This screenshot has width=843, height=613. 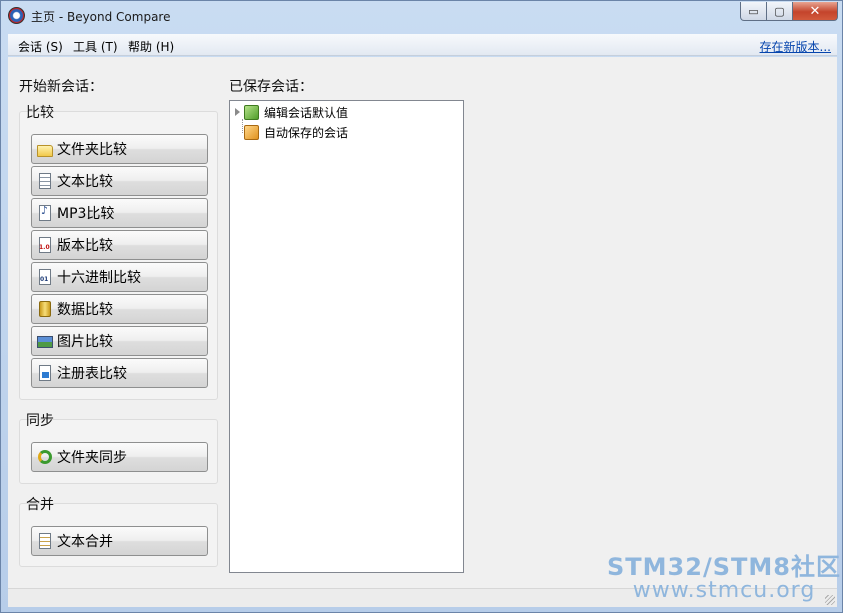 I want to click on merge-group-title: 合并, so click(x=40, y=505).